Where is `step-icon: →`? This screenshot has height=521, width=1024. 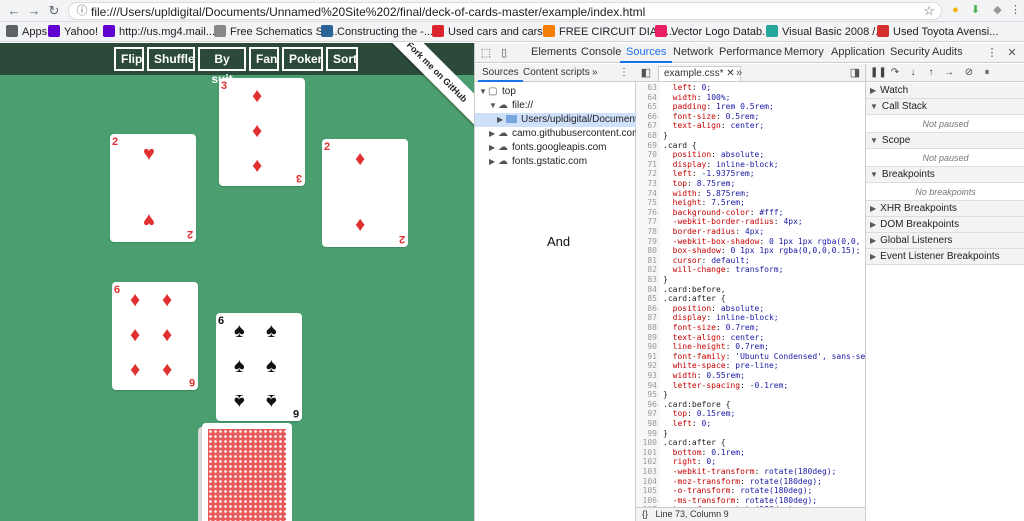 step-icon: → is located at coordinates (949, 73).